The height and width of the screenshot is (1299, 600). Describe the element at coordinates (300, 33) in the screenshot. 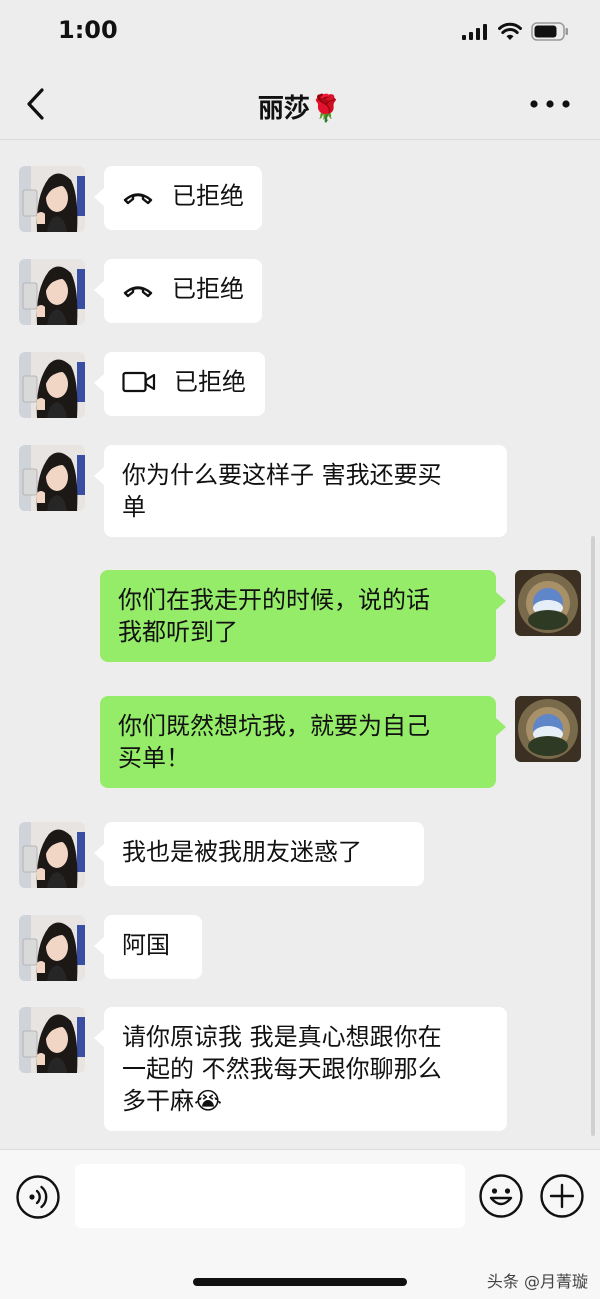

I see `status-bar: 1:00` at that location.